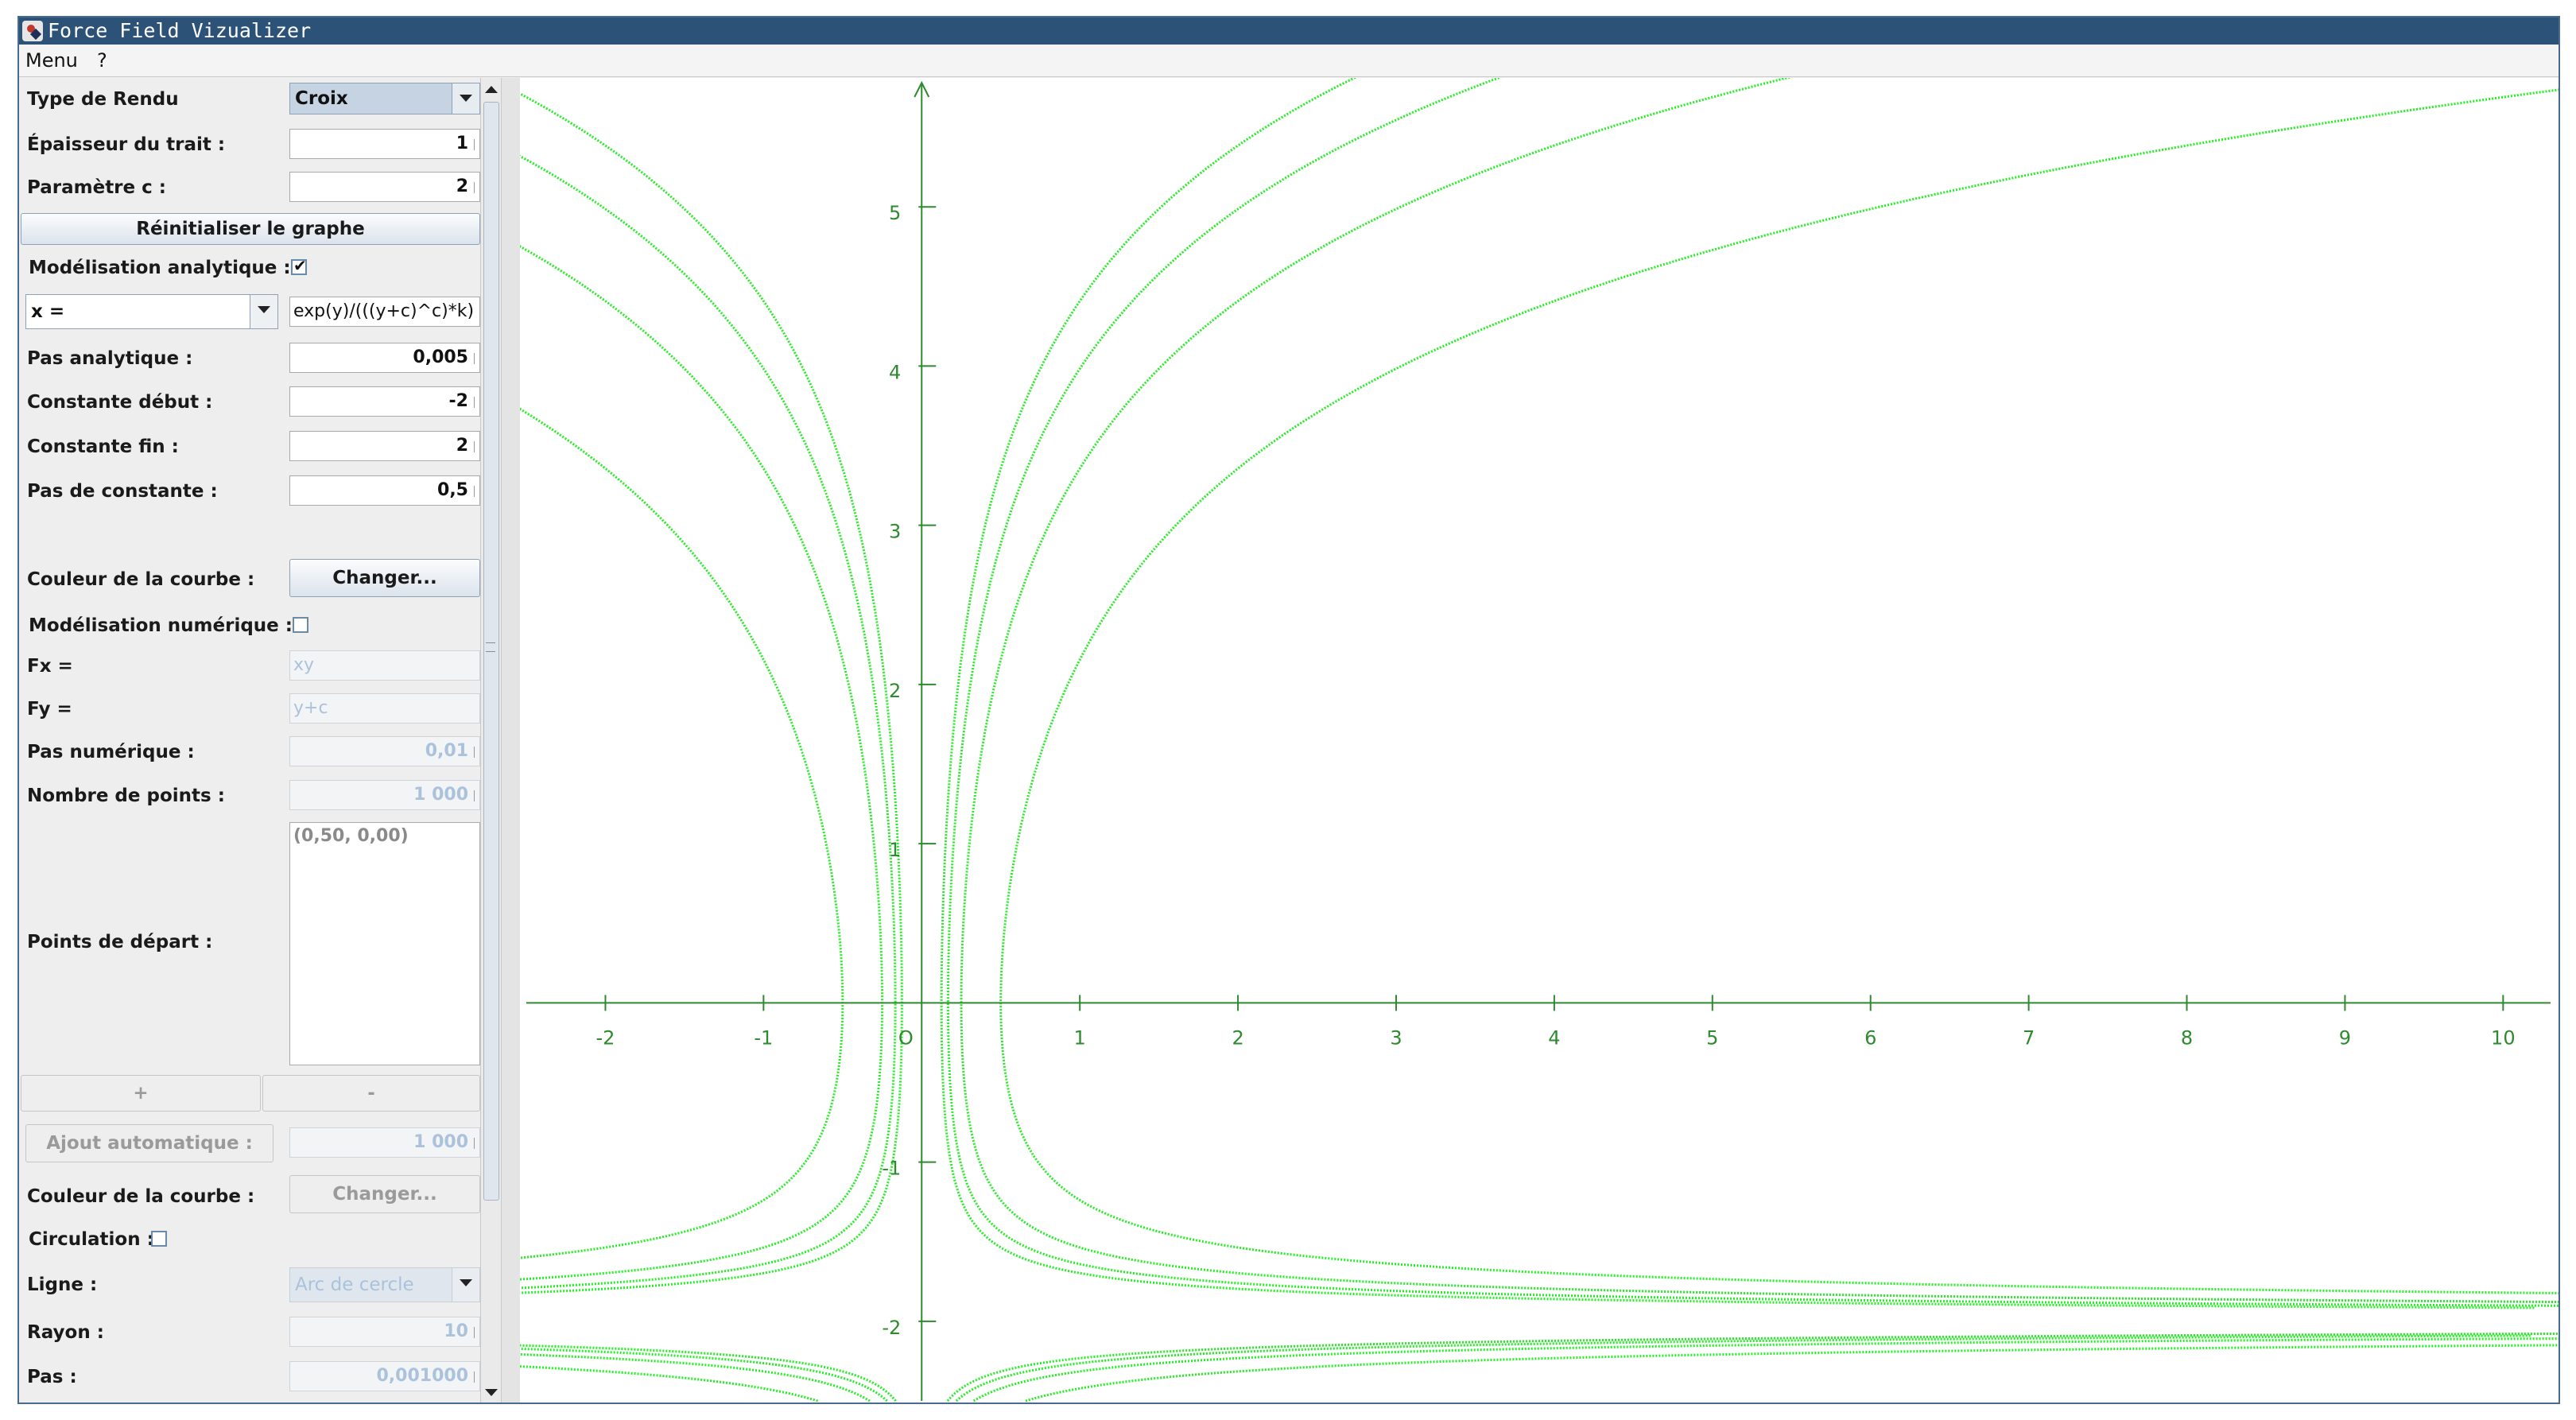 The width and height of the screenshot is (2576, 1420). What do you see at coordinates (123, 492) in the screenshot?
I see `pas-constante-label: Pas de constante :` at bounding box center [123, 492].